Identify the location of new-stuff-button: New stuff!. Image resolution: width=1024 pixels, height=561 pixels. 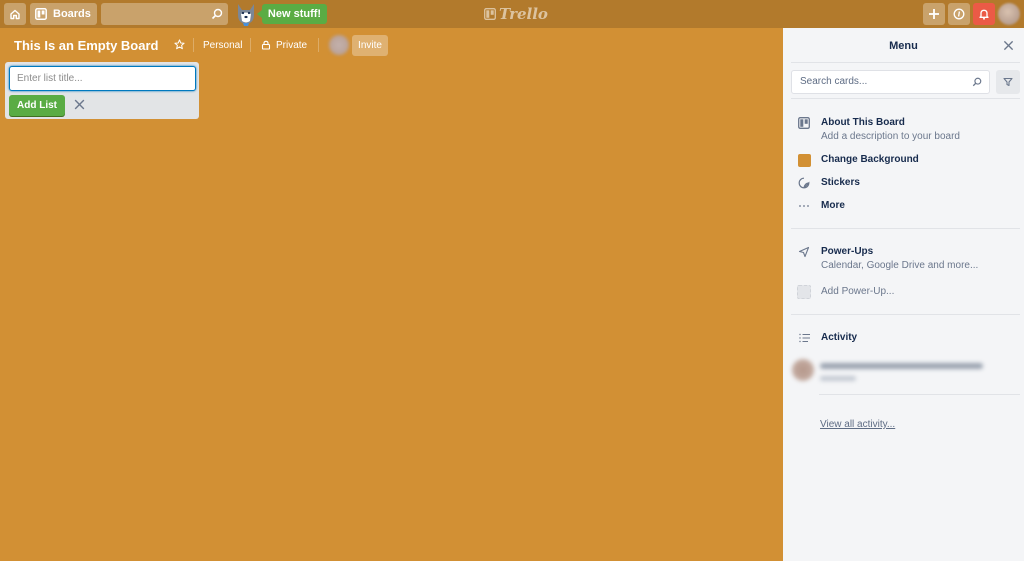
(292, 14).